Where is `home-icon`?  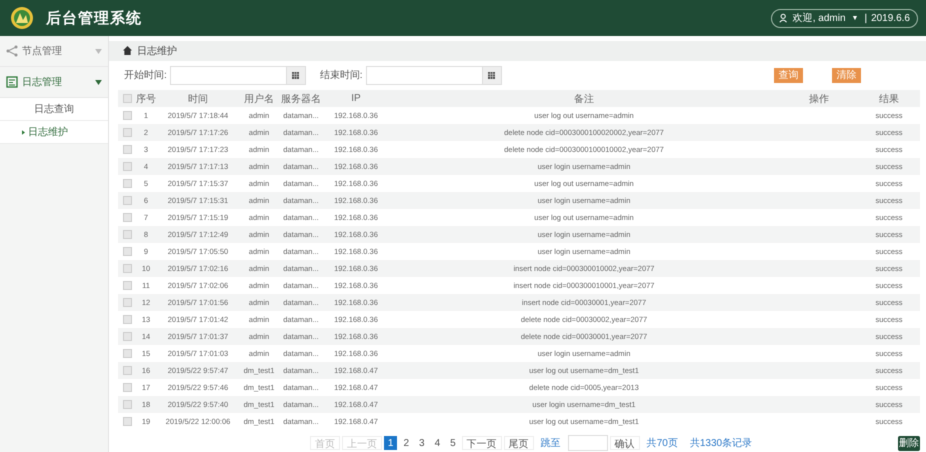
home-icon is located at coordinates (127, 51).